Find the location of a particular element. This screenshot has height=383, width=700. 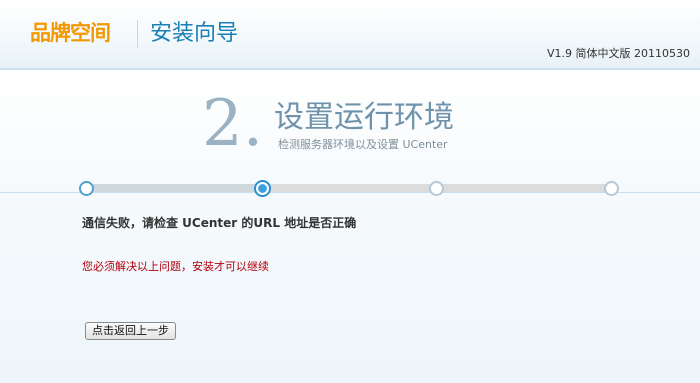

progress-baseline is located at coordinates (350, 192).